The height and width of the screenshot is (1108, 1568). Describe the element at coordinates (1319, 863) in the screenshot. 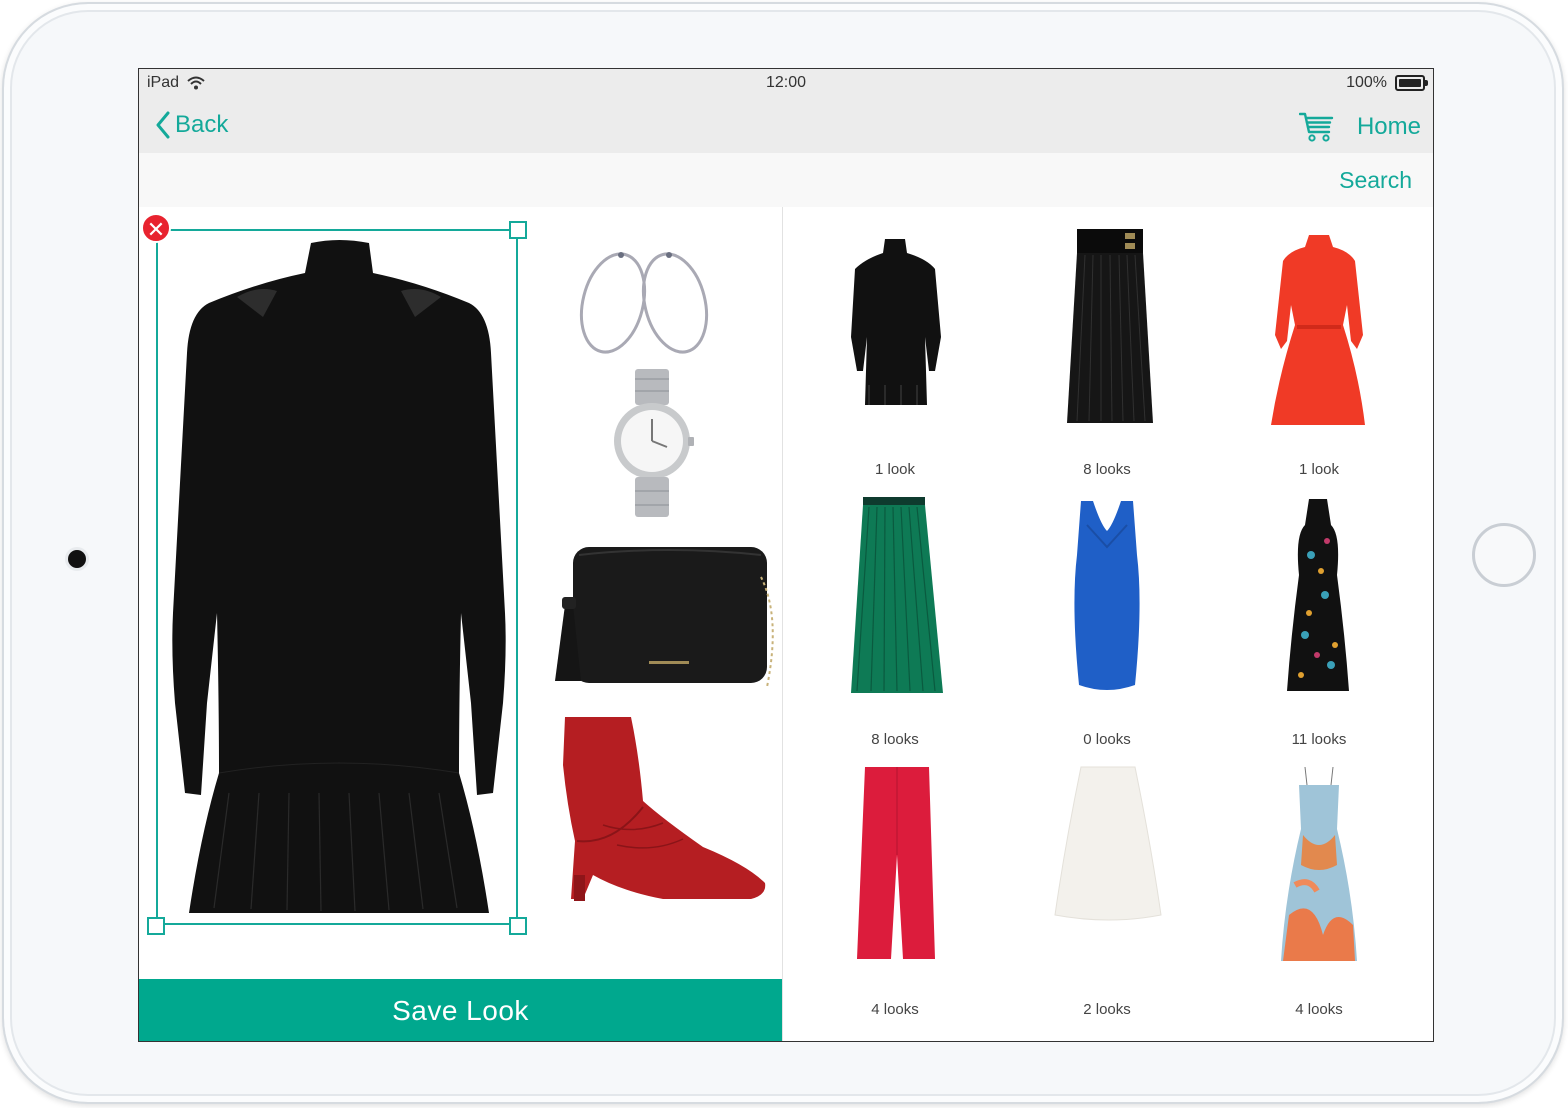

I see `printed-dress-image` at that location.